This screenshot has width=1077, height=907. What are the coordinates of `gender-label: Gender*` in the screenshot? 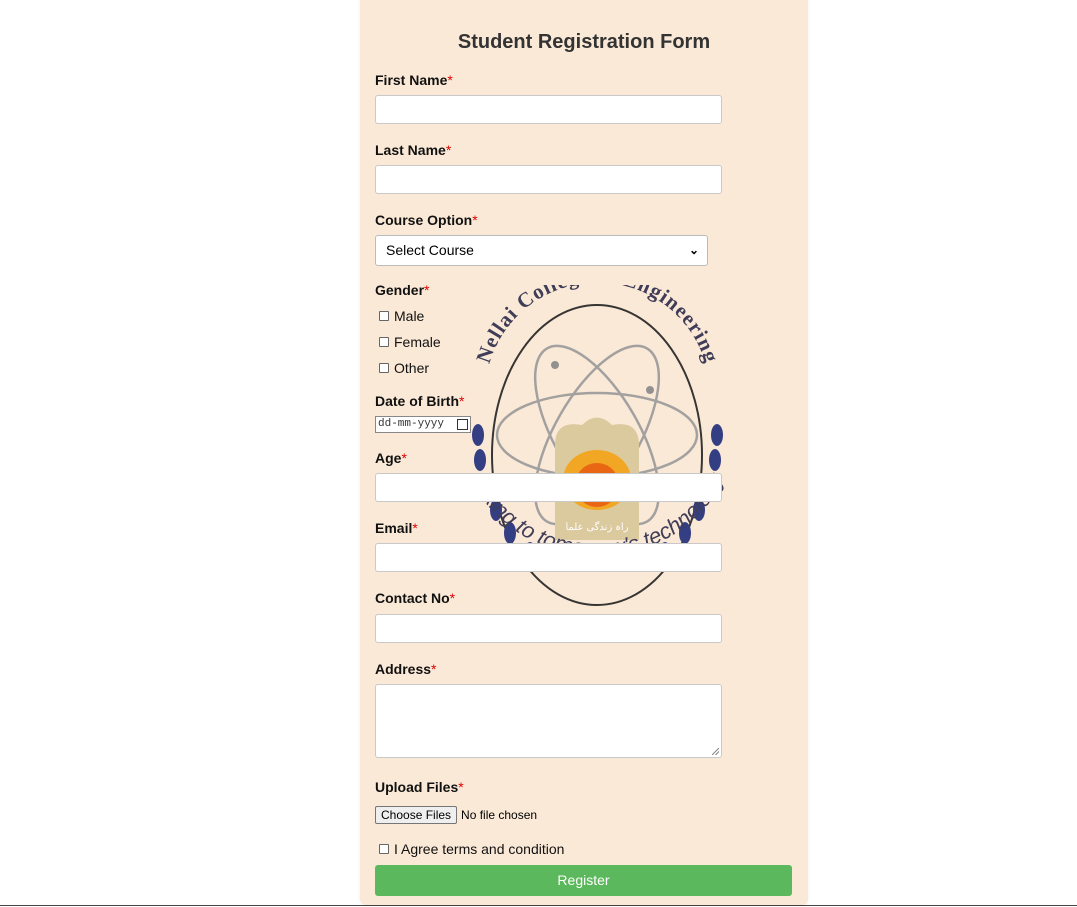 It's located at (402, 290).